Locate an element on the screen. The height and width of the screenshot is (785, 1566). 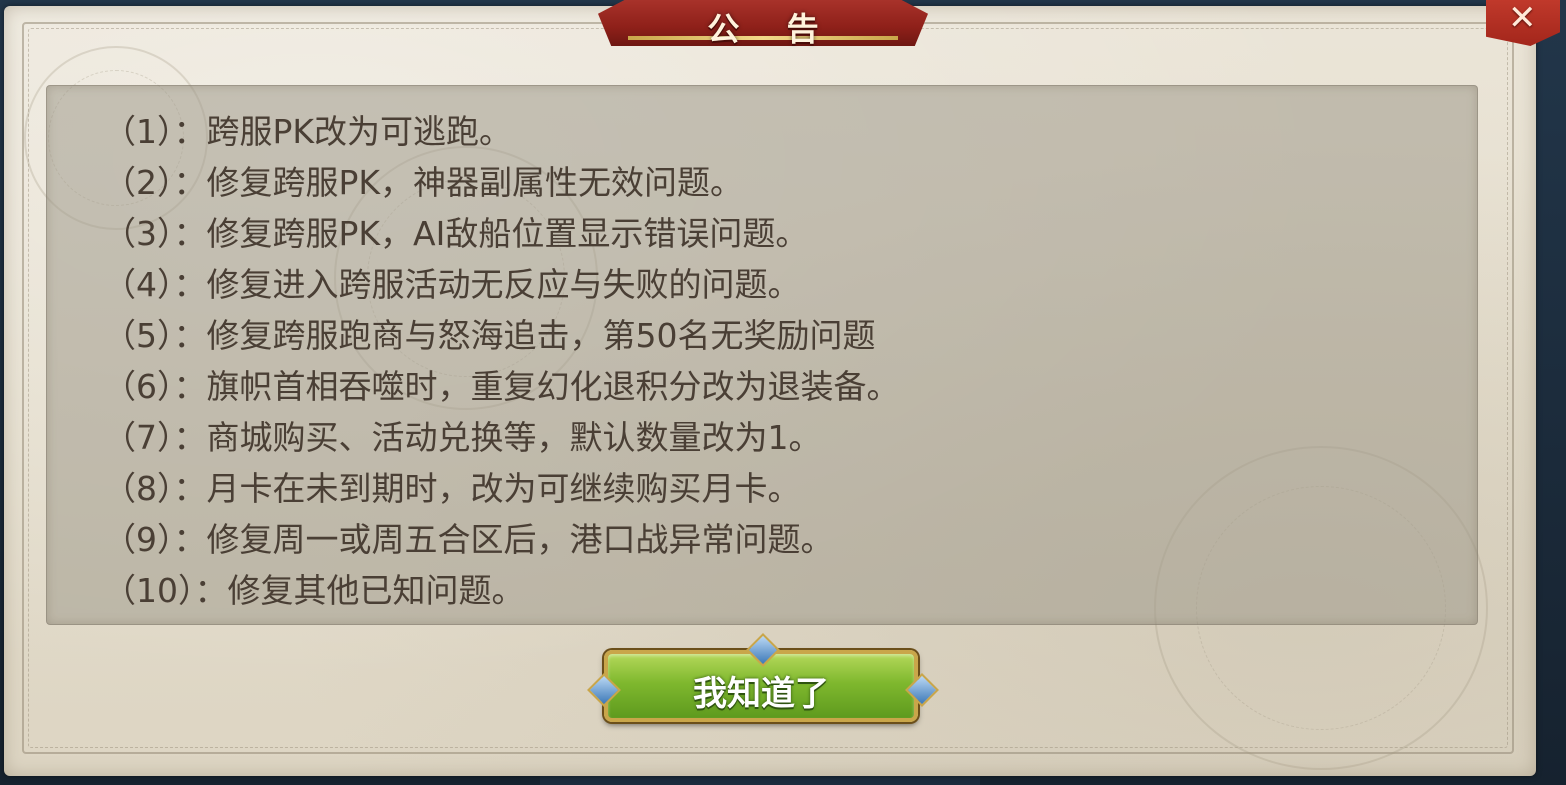
item-text: 修复跨服PK，神器副属性无效问题。 is located at coordinates (475, 182).